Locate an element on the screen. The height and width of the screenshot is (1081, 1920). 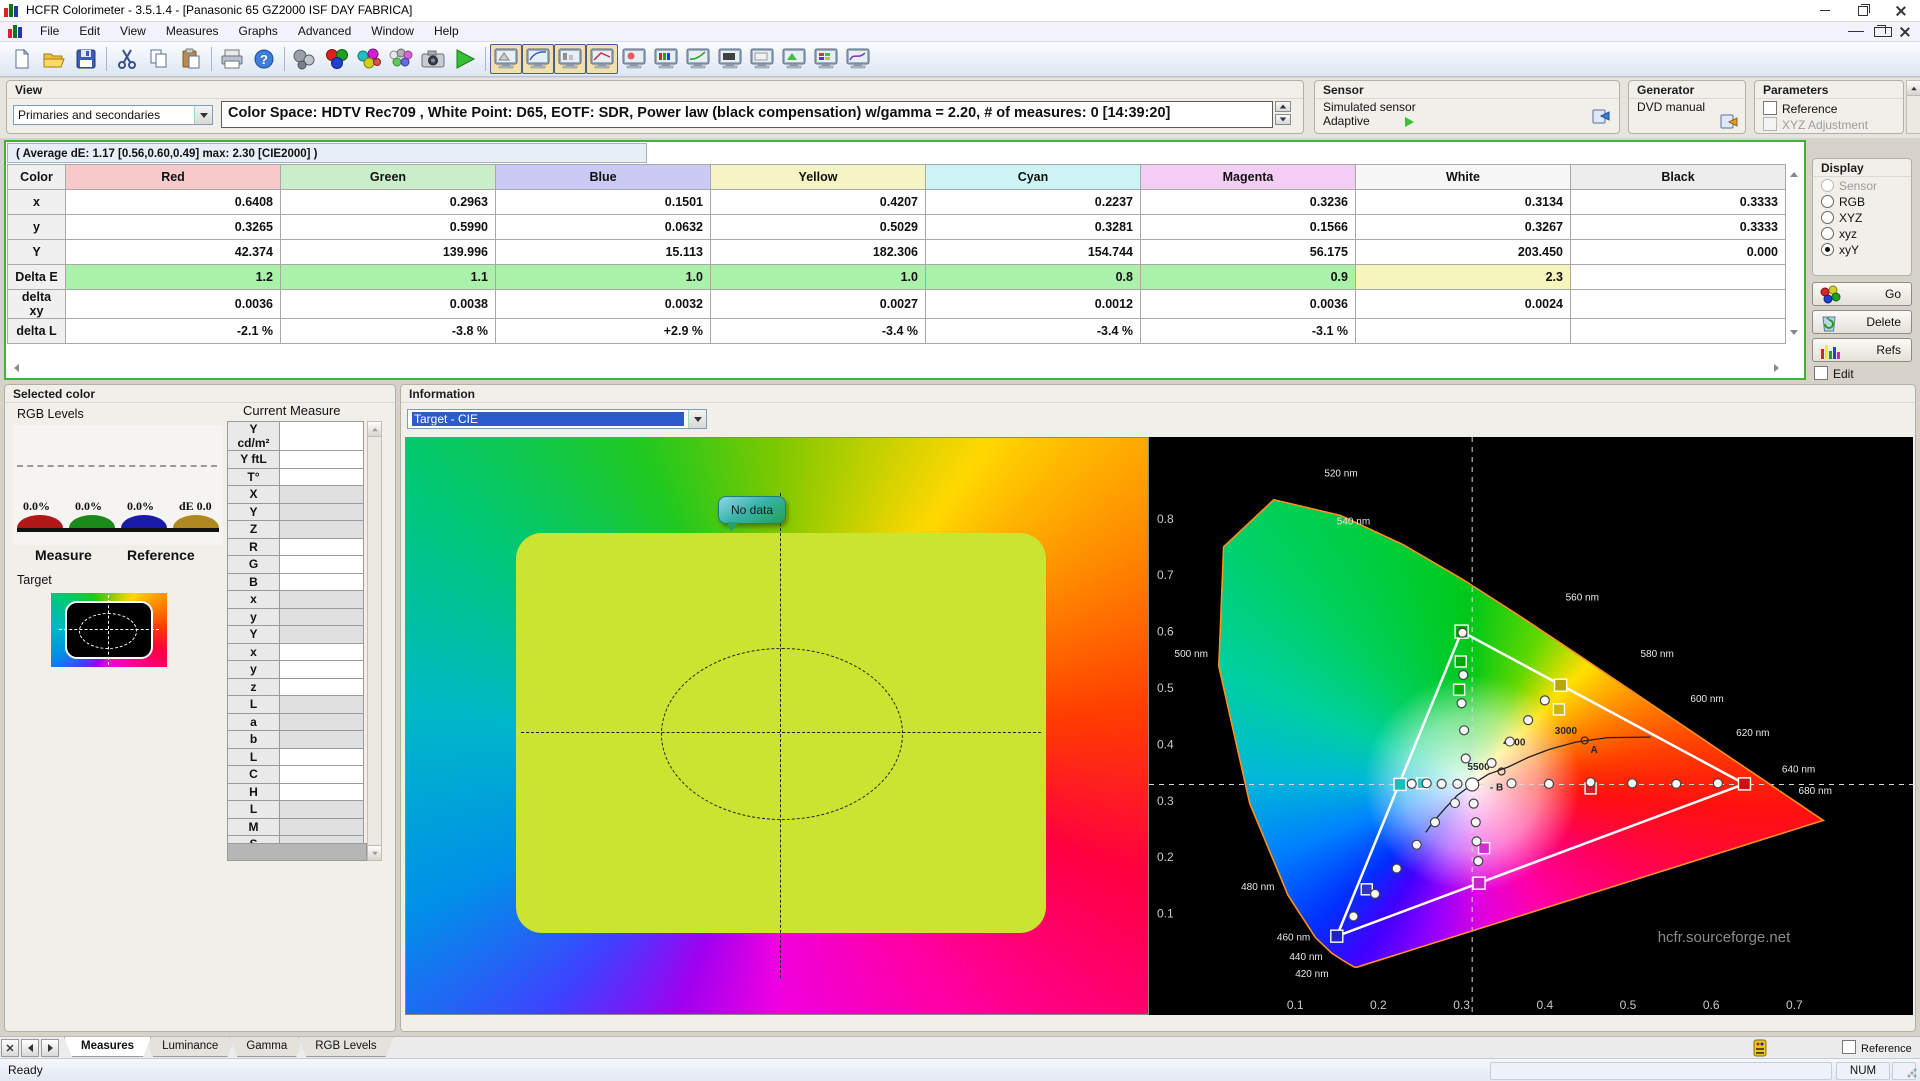
tab-scroll-right-button is located at coordinates (50, 1048).